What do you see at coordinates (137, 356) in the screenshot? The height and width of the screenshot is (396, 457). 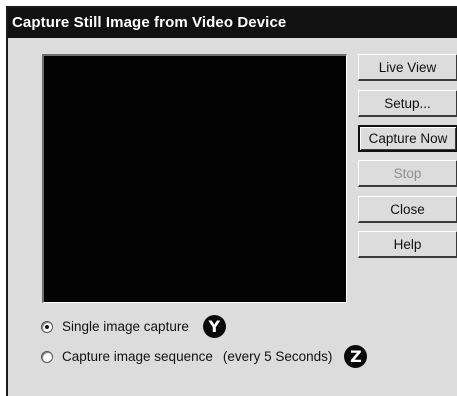 I see `image-sequence-label: Capture image sequence` at bounding box center [137, 356].